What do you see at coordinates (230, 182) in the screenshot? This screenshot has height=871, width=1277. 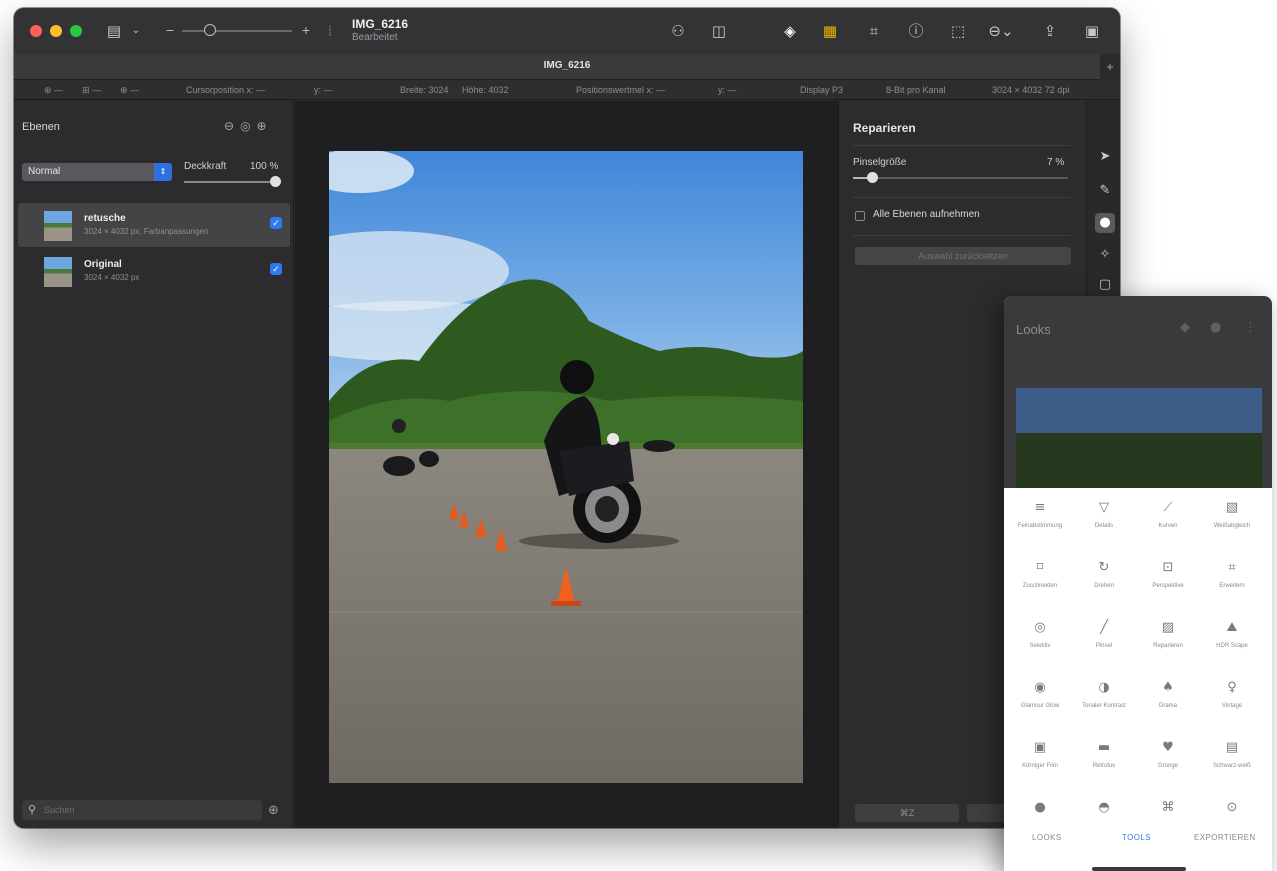 I see `opacity-slider` at bounding box center [230, 182].